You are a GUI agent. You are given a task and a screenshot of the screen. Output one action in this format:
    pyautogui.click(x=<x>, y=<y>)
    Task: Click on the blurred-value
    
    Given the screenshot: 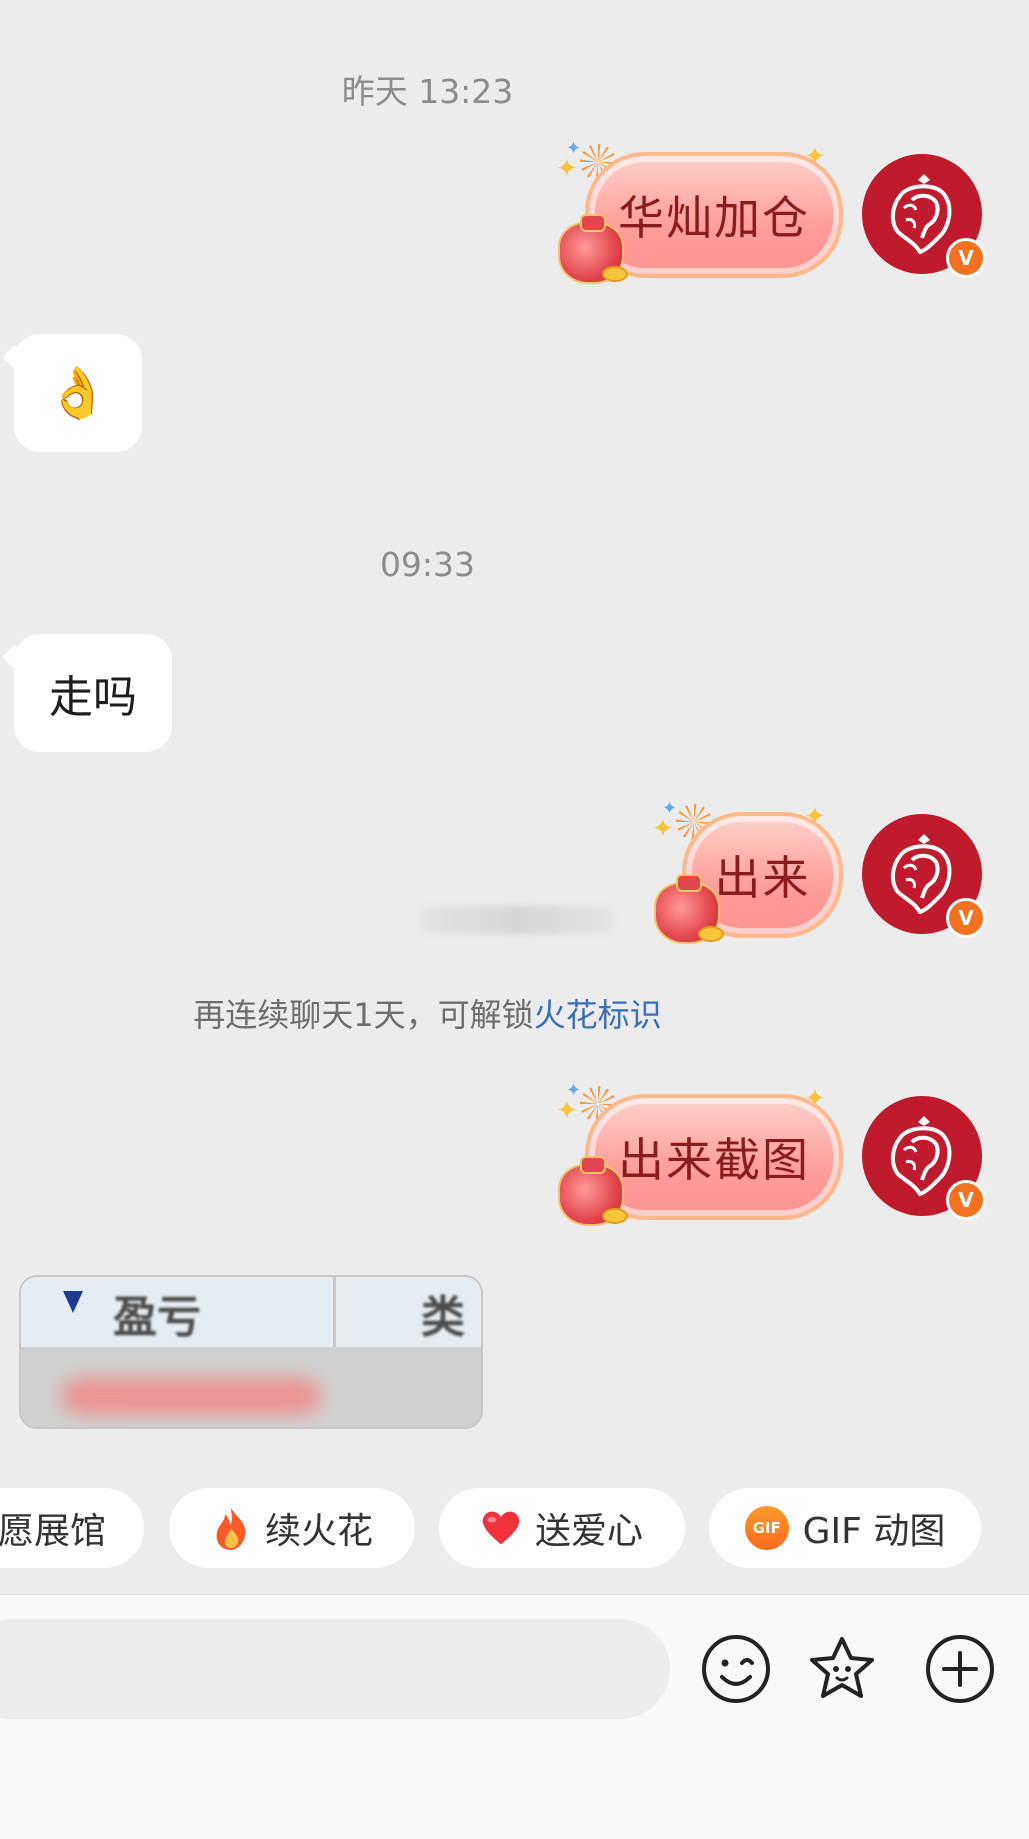 What is the action you would take?
    pyautogui.click(x=191, y=1396)
    